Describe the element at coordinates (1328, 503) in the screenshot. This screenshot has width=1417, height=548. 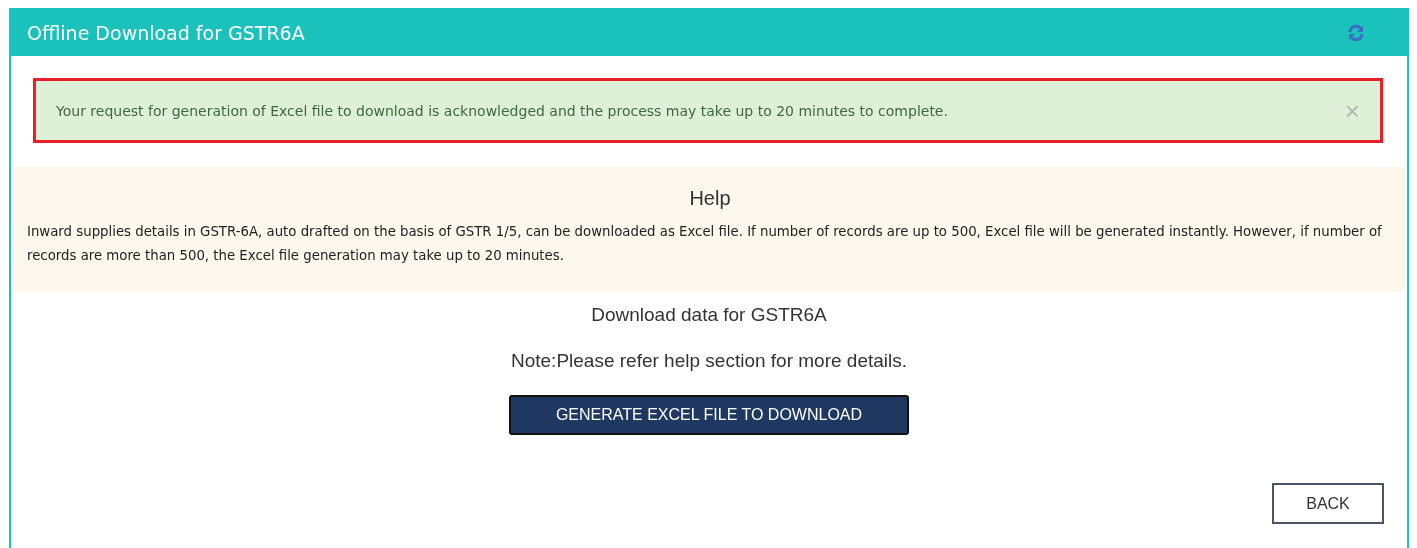
I see `back-button: BACK` at that location.